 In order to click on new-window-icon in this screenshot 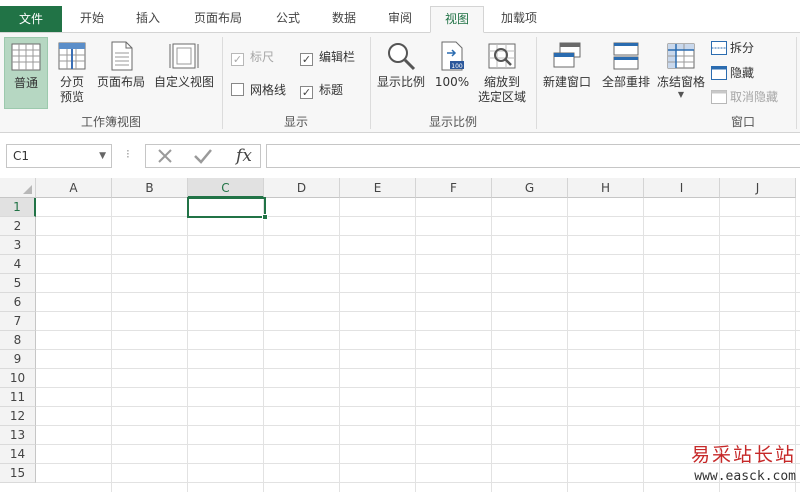, I will do `click(567, 55)`.